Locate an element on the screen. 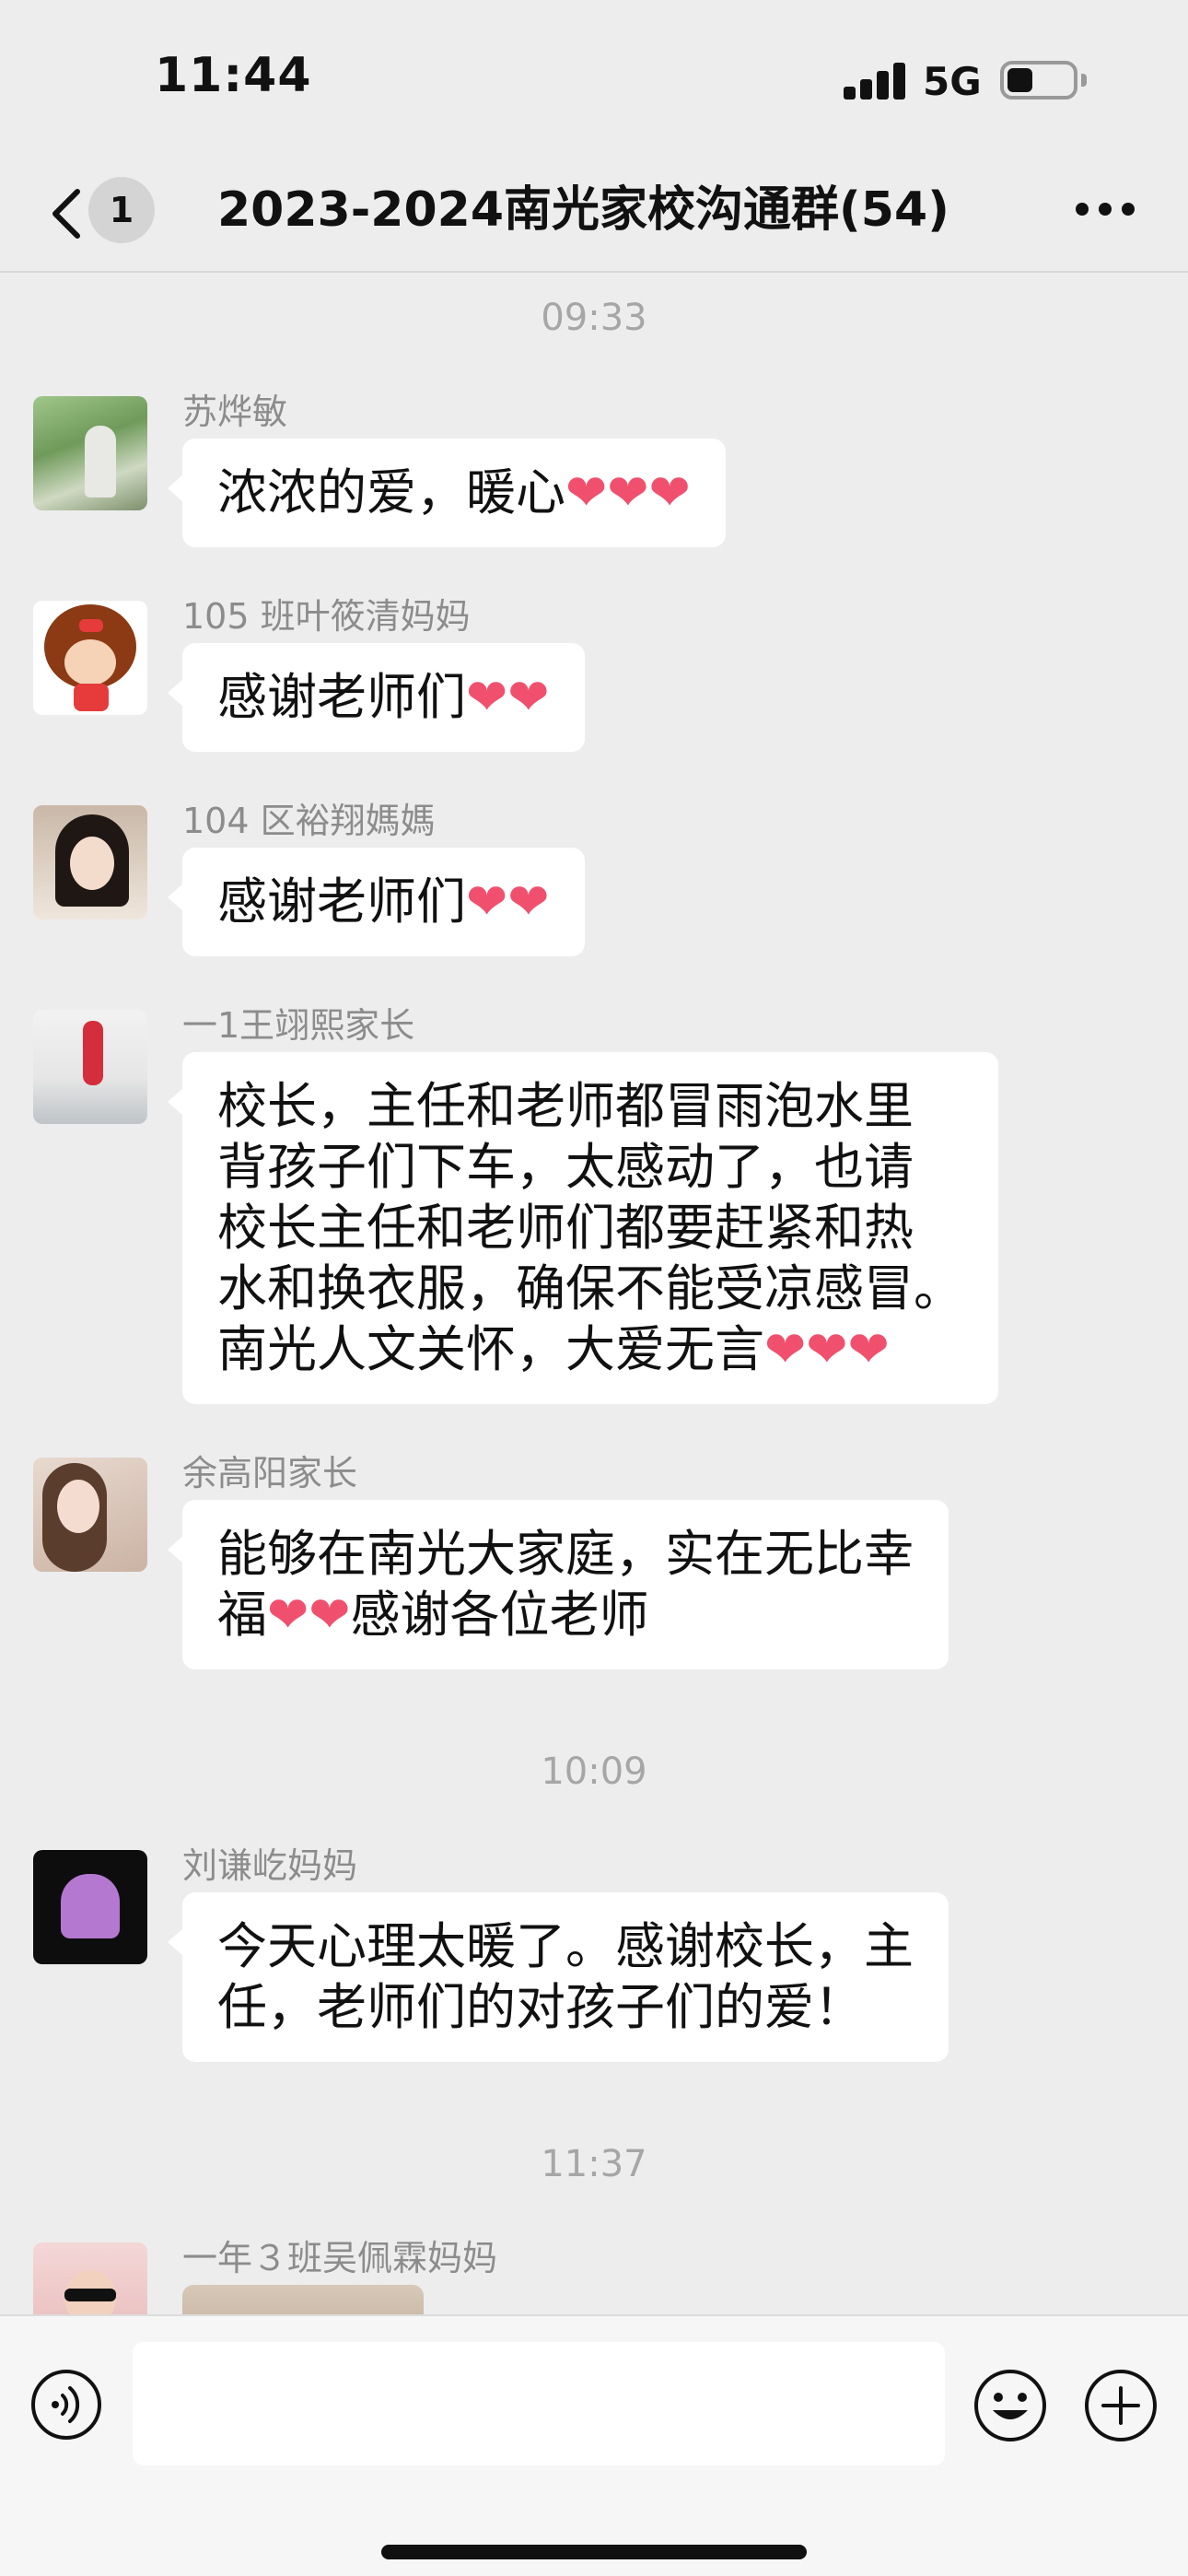  sender-name: 105 班叶筱清妈妈 is located at coordinates (326, 616).